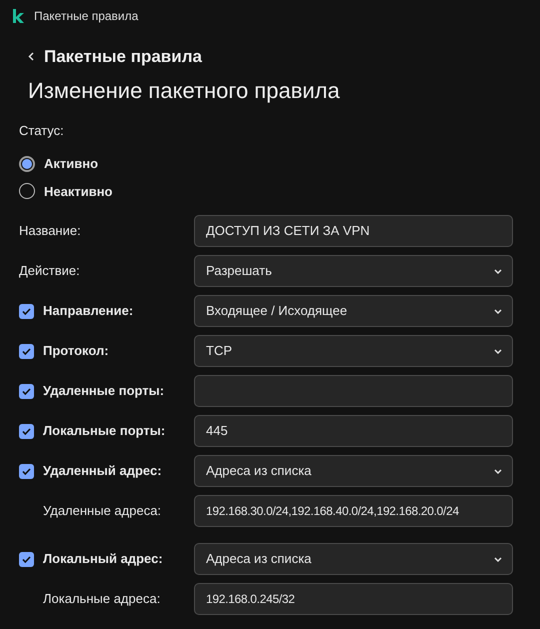  Describe the element at coordinates (115, 57) in the screenshot. I see `back-link: Пакетные правила` at that location.